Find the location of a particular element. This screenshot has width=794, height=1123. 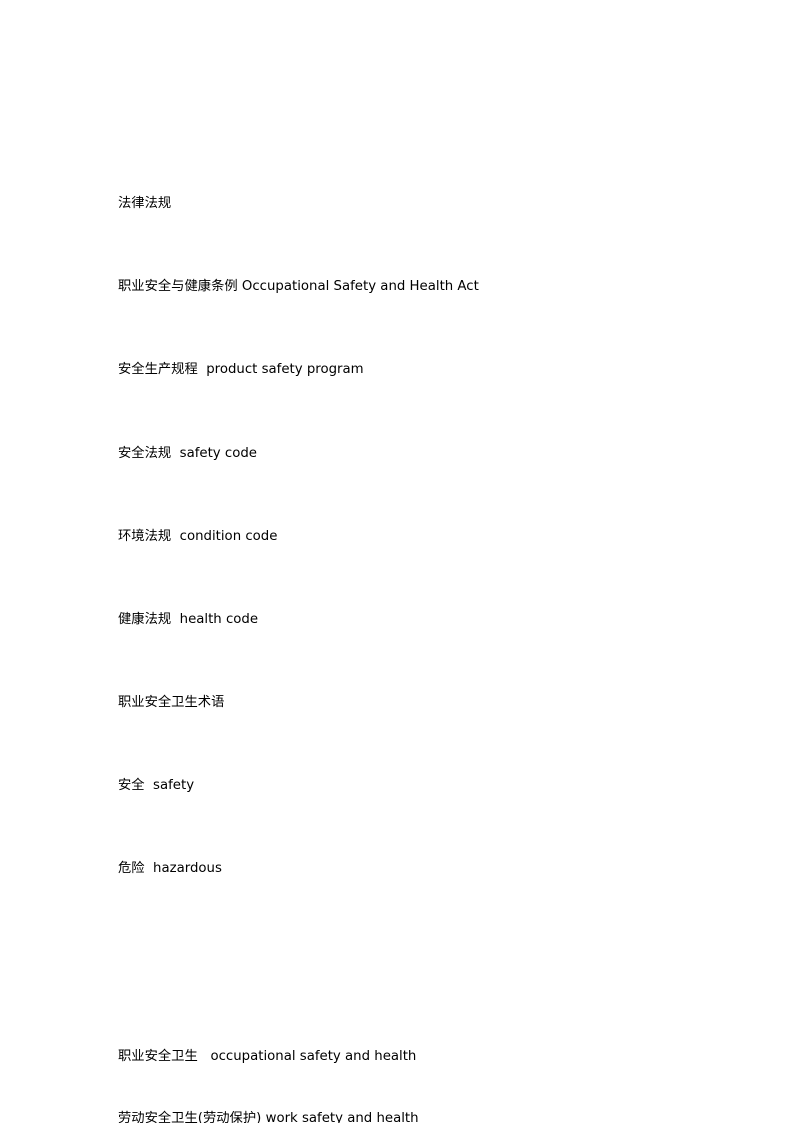

glossary-entry: 法律法规 is located at coordinates (145, 203).